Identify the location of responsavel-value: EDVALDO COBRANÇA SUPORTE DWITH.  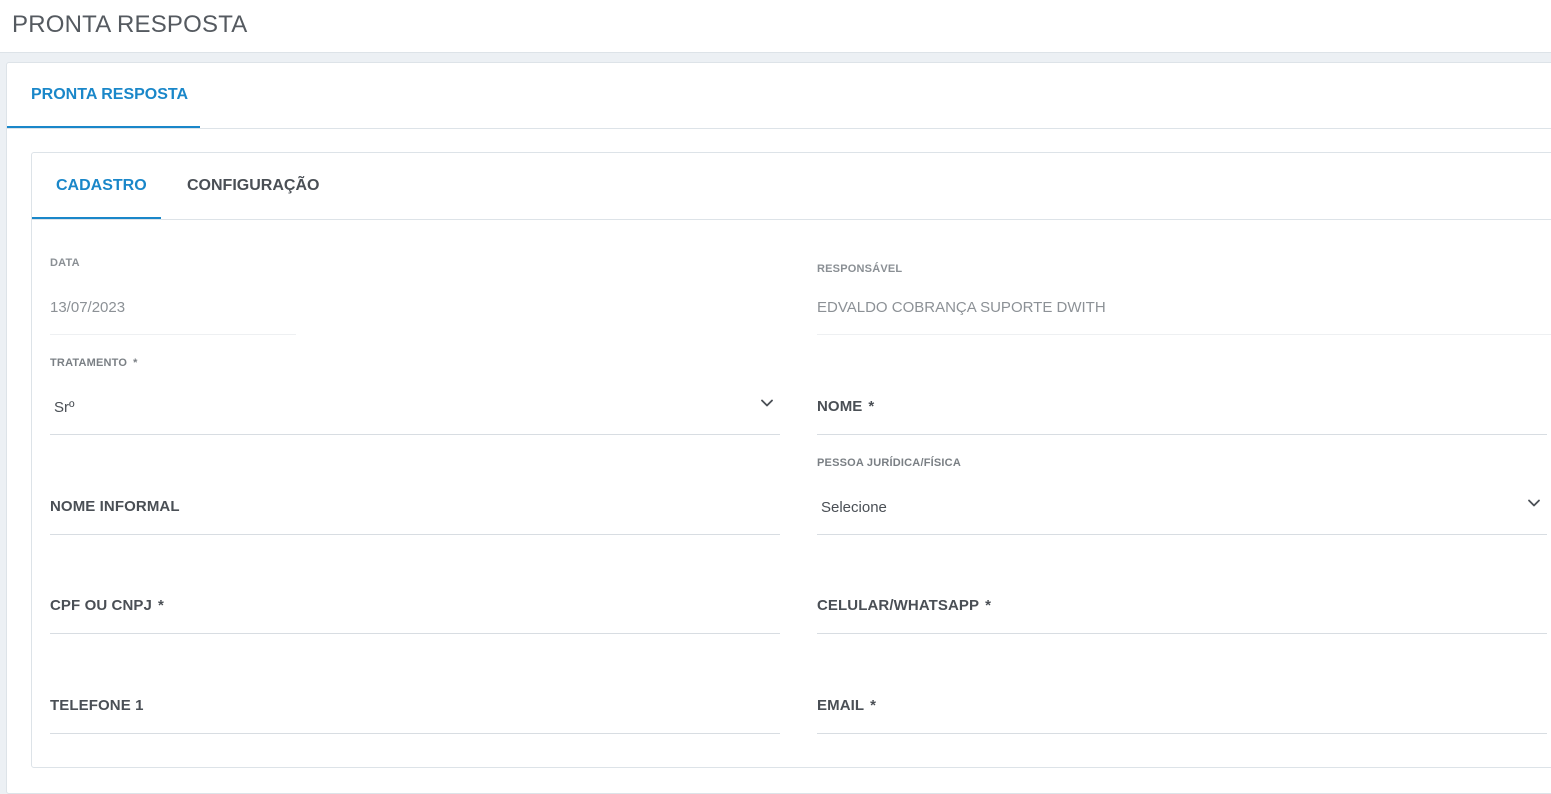
(961, 307).